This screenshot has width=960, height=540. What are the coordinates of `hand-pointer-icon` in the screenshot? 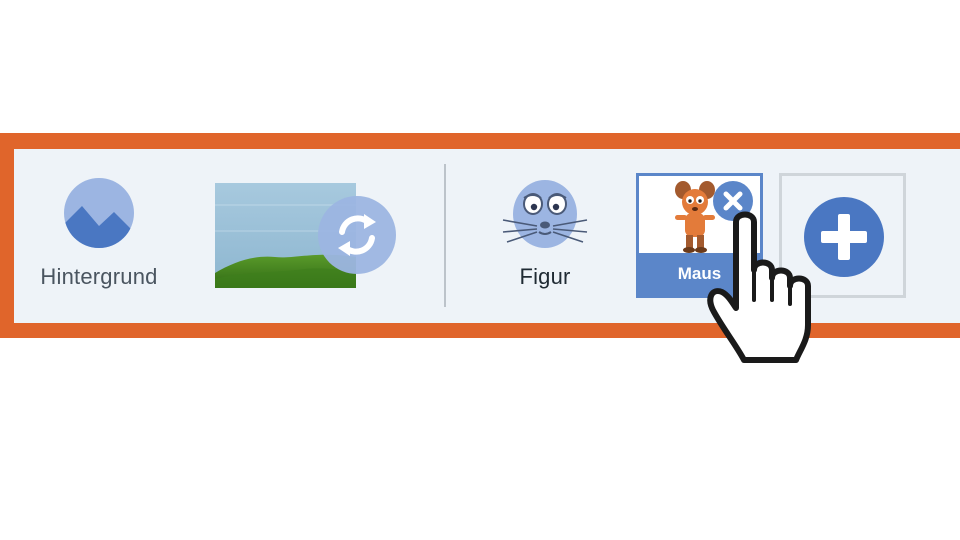 It's located at (759, 287).